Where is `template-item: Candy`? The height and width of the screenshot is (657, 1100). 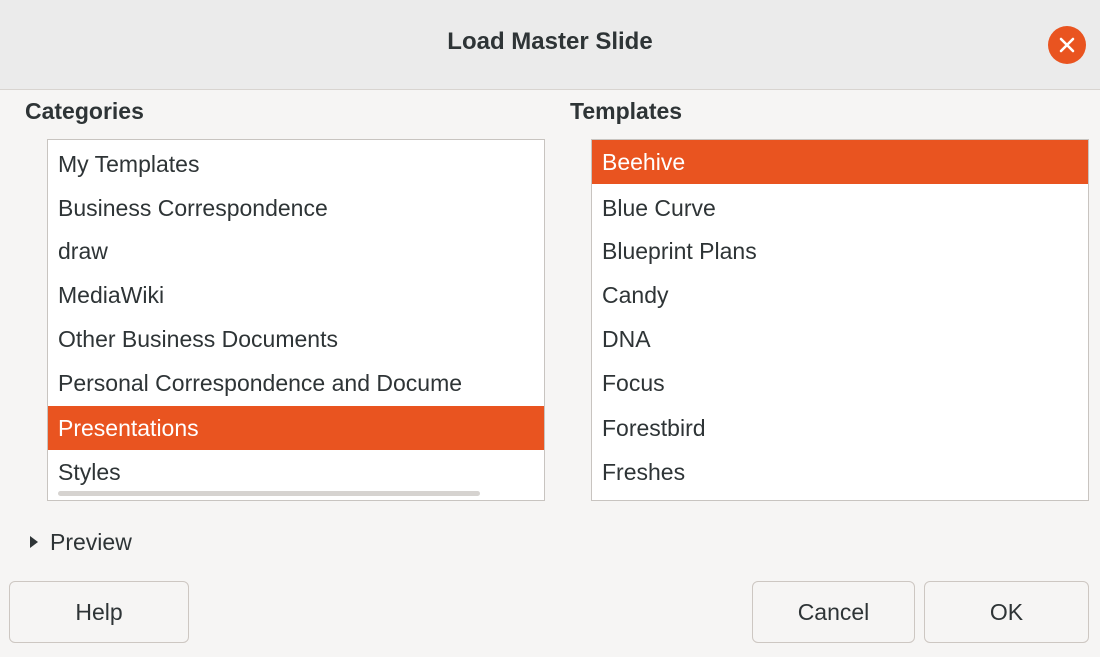 template-item: Candy is located at coordinates (840, 295).